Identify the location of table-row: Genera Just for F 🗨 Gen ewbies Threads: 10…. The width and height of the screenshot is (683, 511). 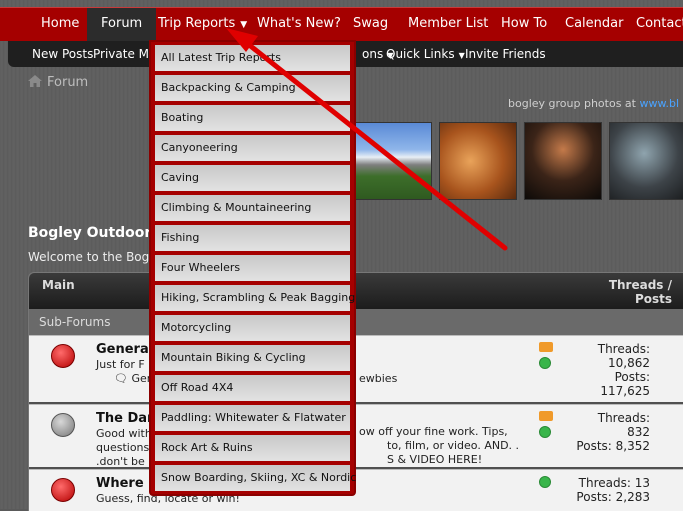
(356, 368).